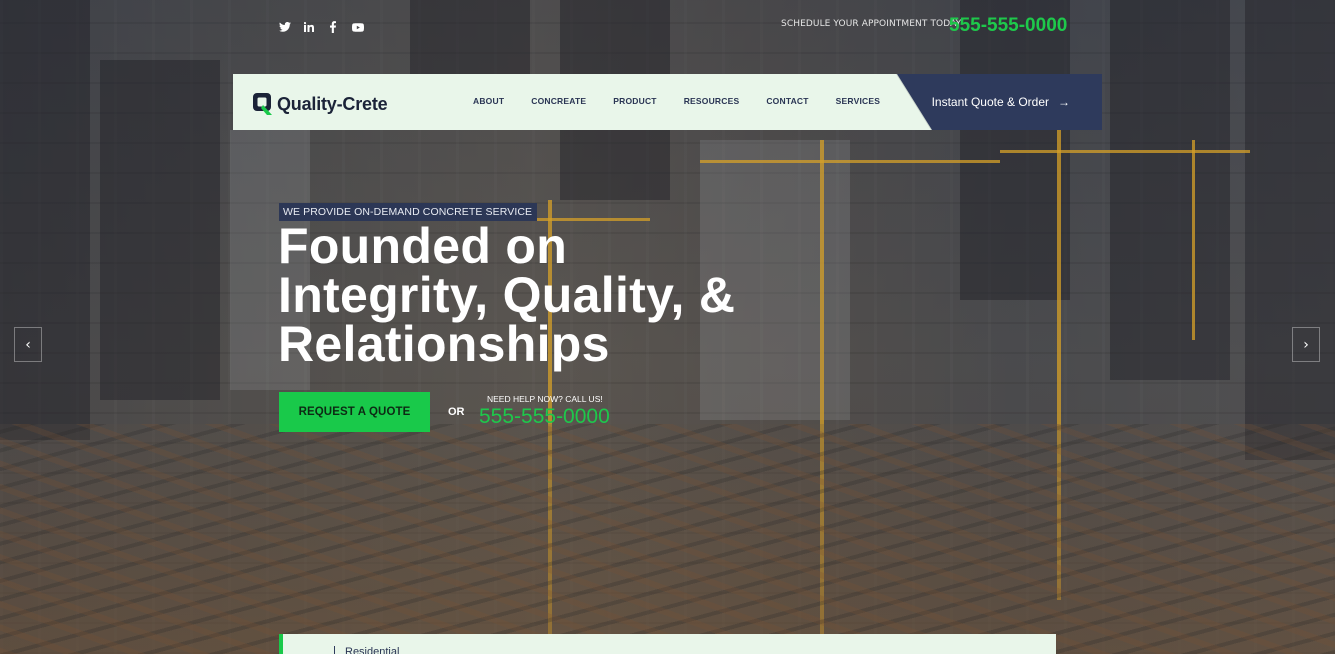 The image size is (1335, 654). I want to click on logo-text: Quality-Crete, so click(332, 103).